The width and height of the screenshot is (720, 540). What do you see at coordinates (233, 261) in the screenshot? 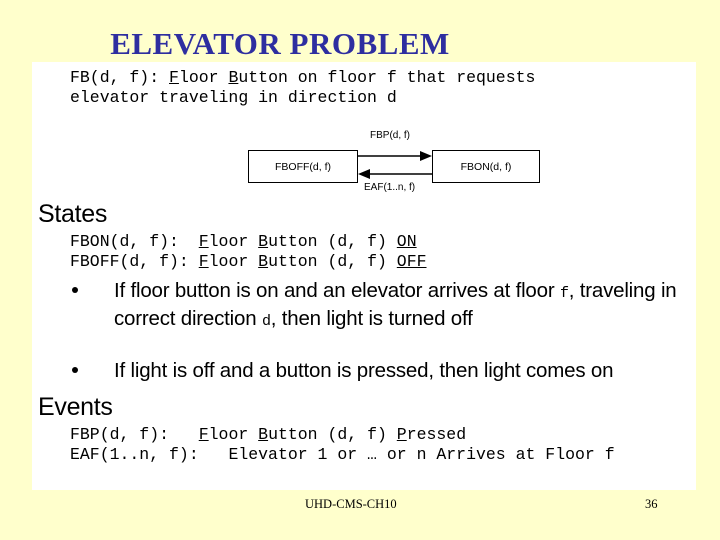
I see `states-row-fboff-mid1: loor` at bounding box center [233, 261].